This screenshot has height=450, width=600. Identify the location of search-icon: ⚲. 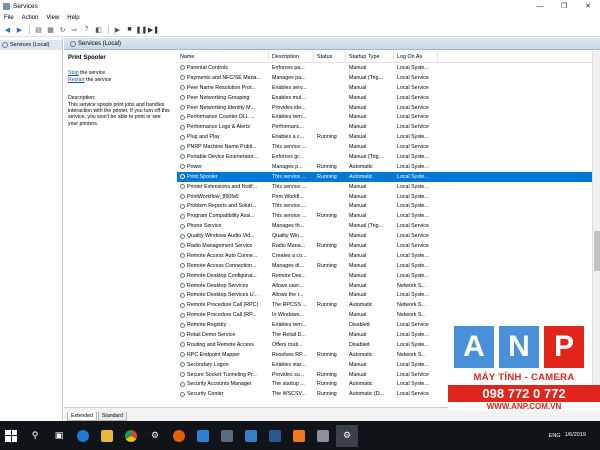
(35, 436).